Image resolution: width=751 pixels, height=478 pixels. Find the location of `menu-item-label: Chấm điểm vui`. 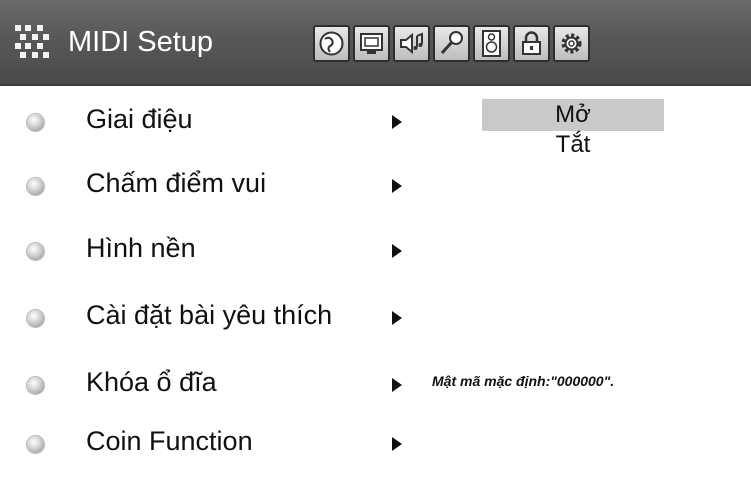

menu-item-label: Chấm điểm vui is located at coordinates (176, 183).